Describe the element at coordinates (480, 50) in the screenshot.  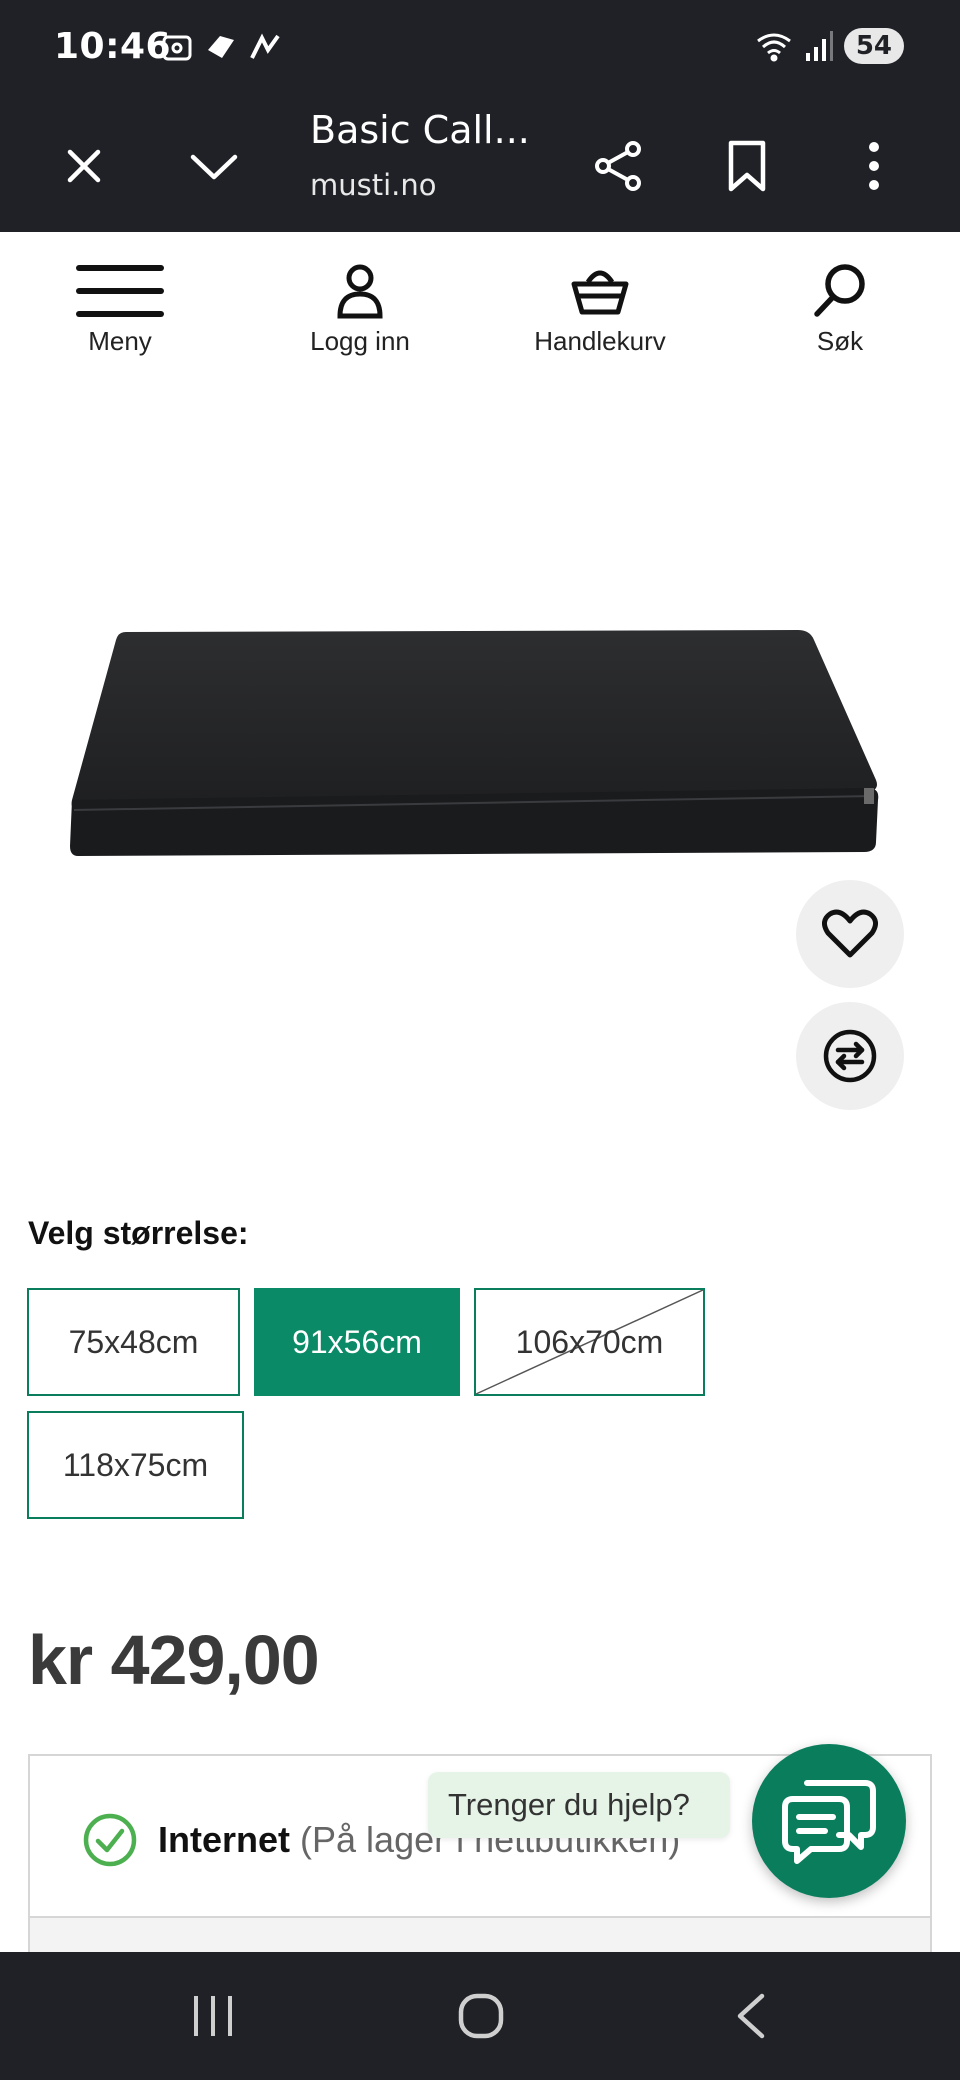
I see `status-bar: 10:46 54` at that location.